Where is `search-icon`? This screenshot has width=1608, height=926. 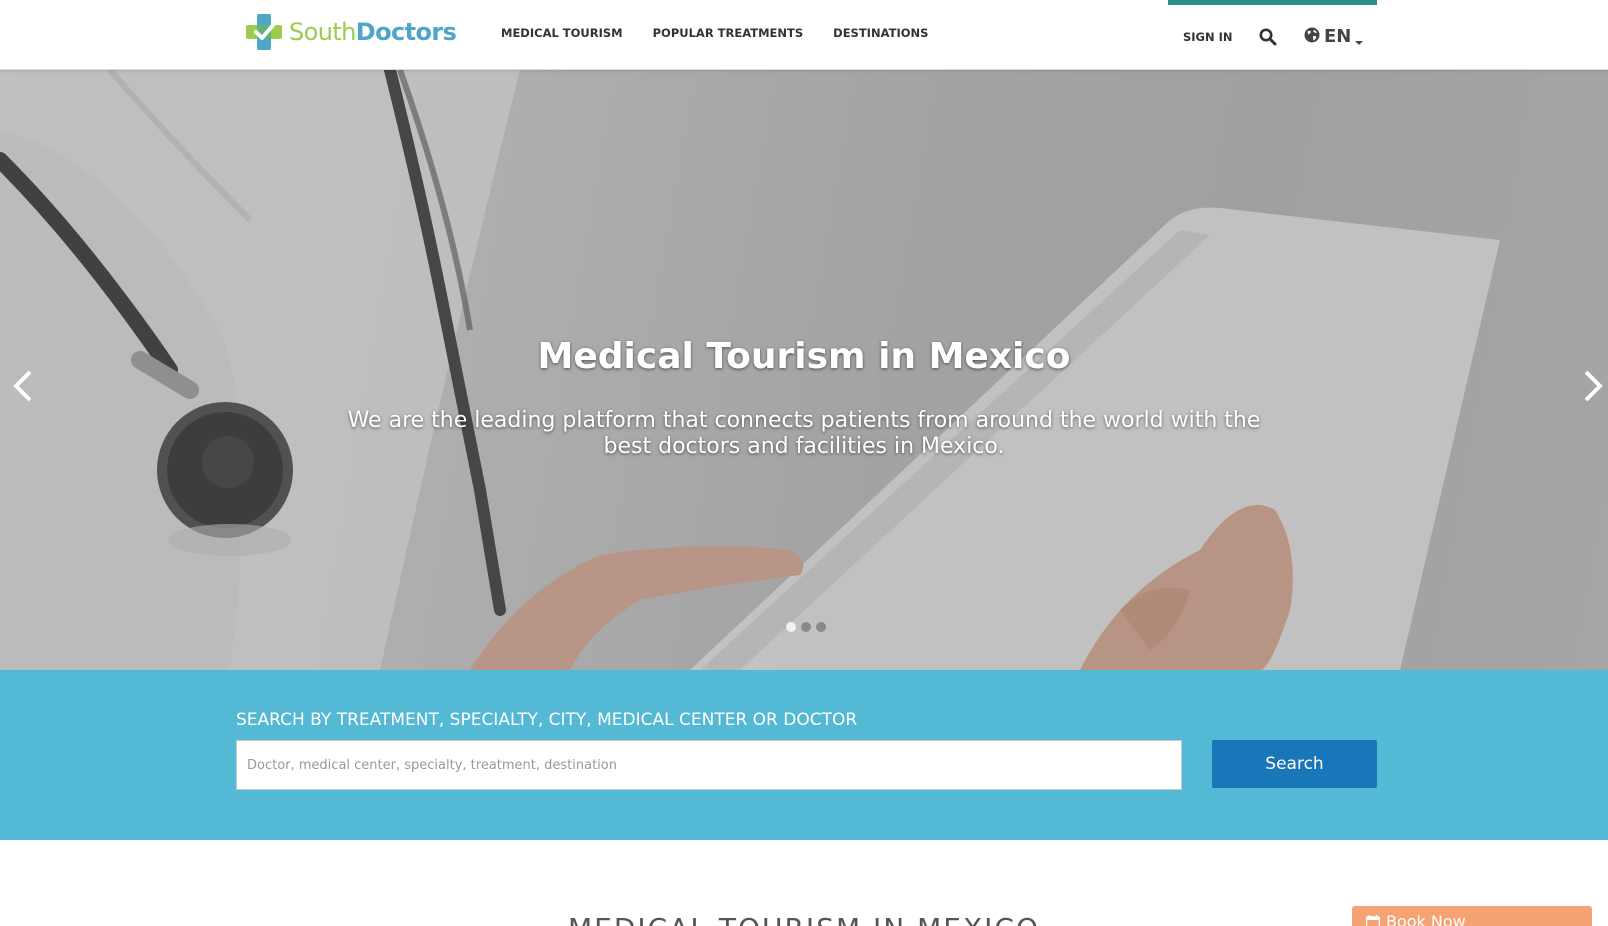
search-icon is located at coordinates (1268, 37).